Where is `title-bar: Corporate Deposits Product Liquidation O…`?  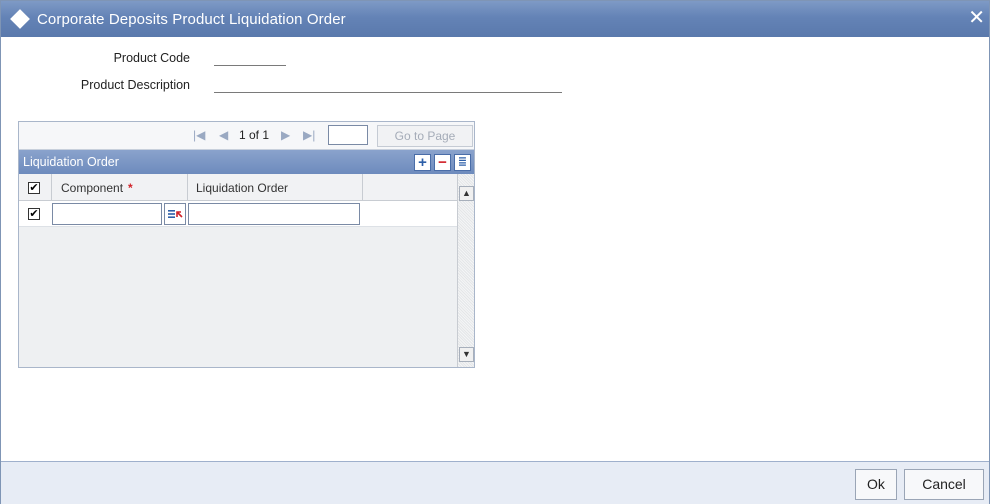 title-bar: Corporate Deposits Product Liquidation O… is located at coordinates (495, 19).